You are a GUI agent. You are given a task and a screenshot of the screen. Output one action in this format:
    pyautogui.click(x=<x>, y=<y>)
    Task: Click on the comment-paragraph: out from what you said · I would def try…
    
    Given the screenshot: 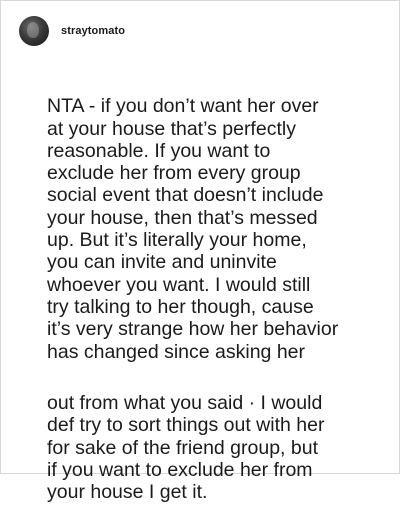 What is the action you would take?
    pyautogui.click(x=186, y=448)
    